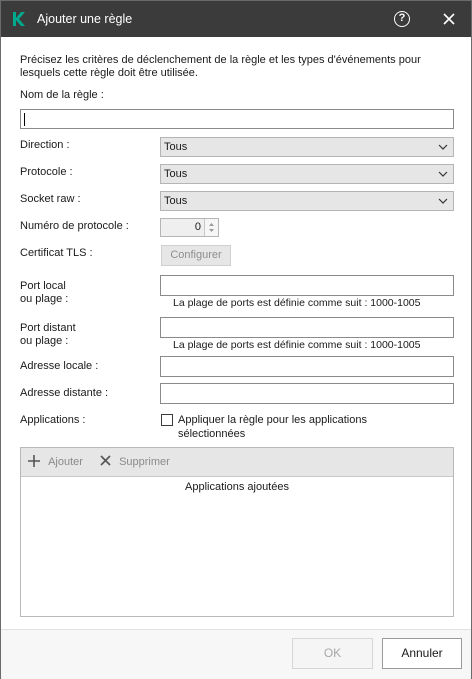 This screenshot has width=472, height=679. What do you see at coordinates (237, 487) in the screenshot?
I see `applications-column-header: Applications ajoutées` at bounding box center [237, 487].